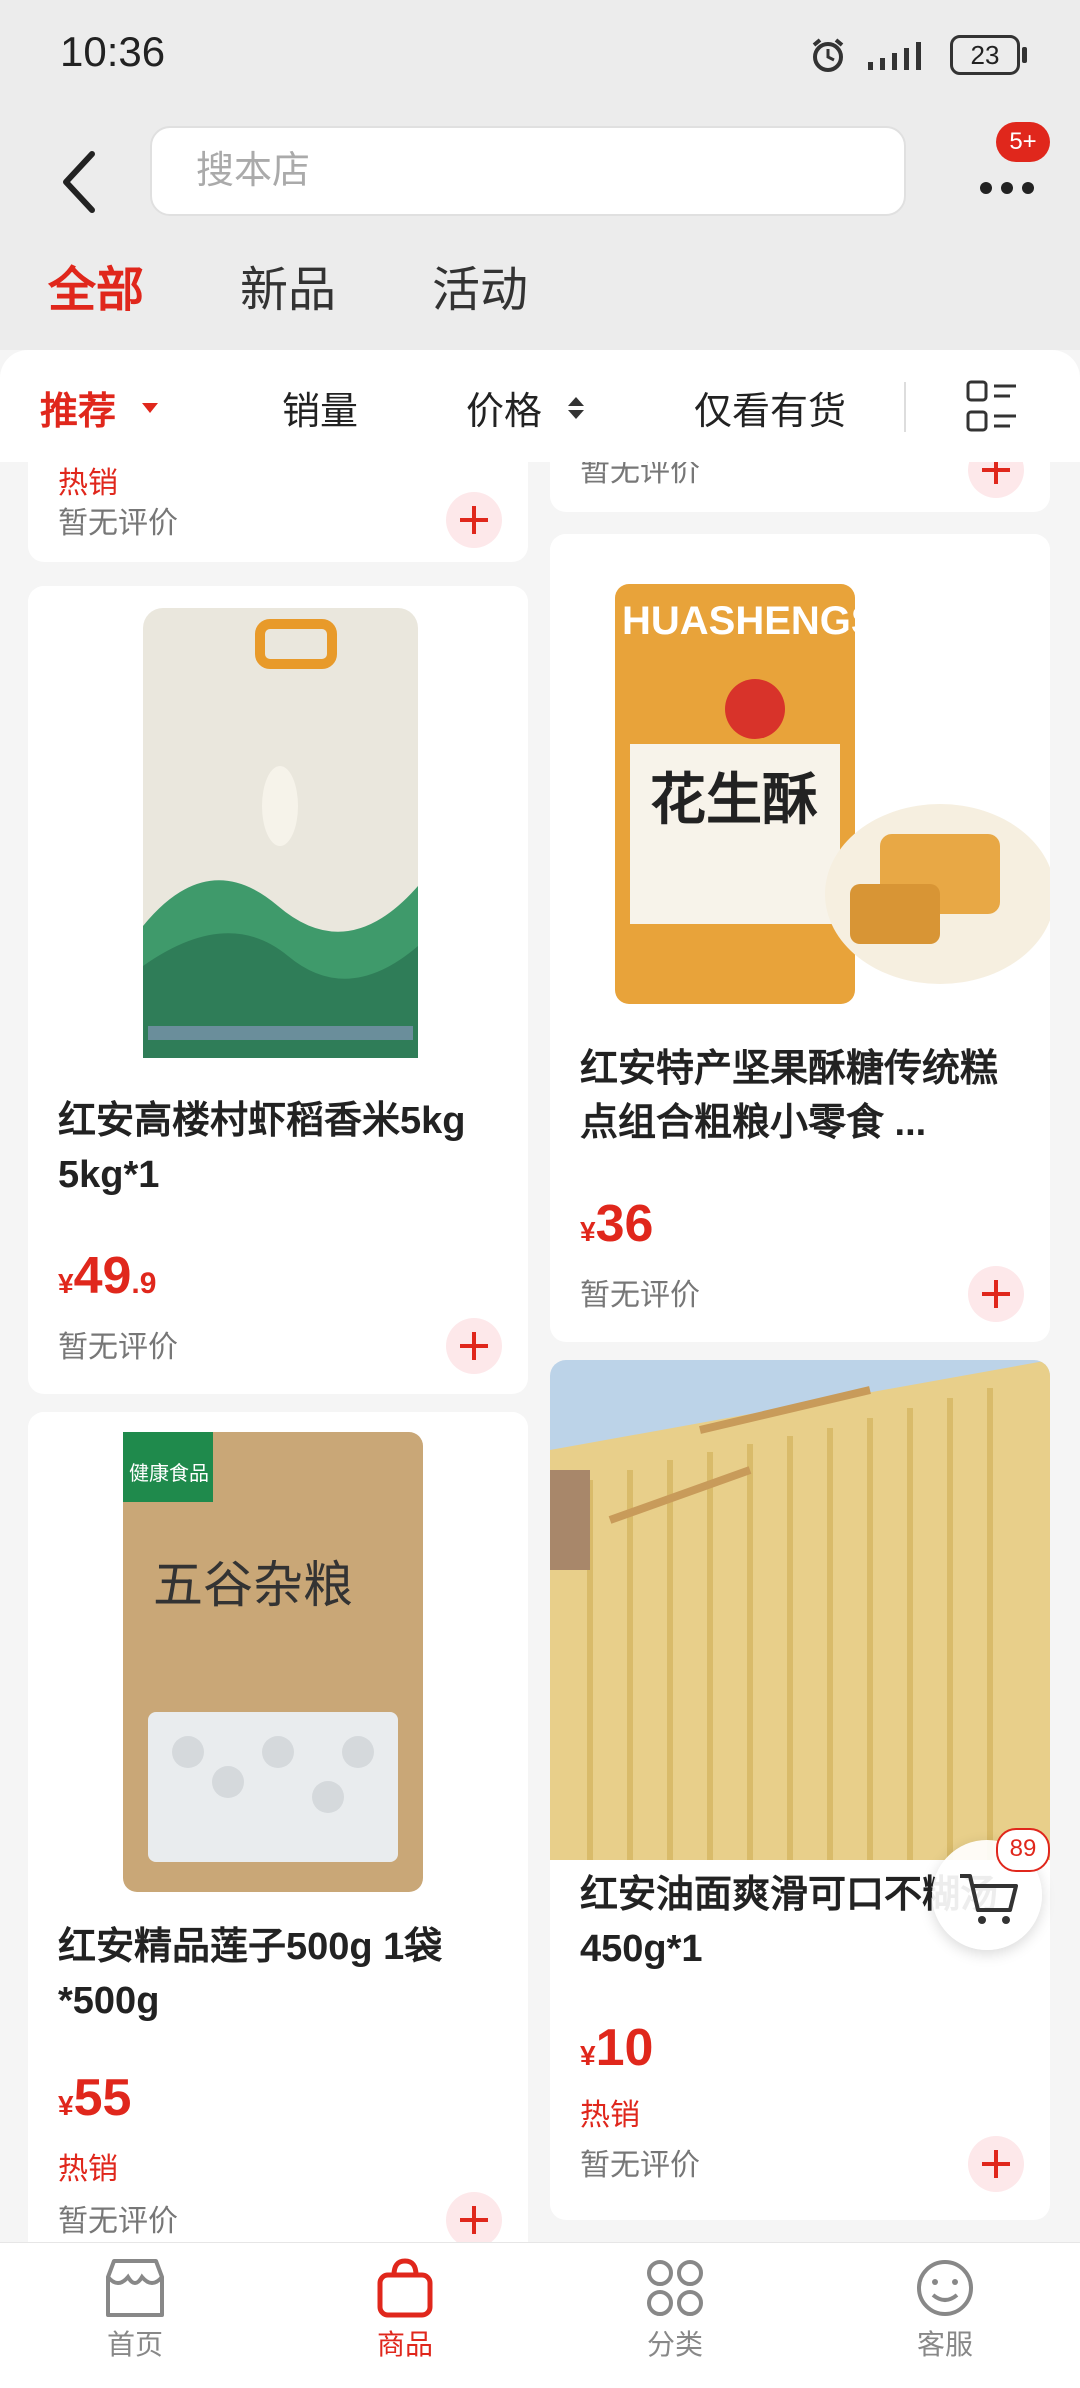 The width and height of the screenshot is (1080, 2388). What do you see at coordinates (1023, 142) in the screenshot?
I see `notification-badge: 5+` at bounding box center [1023, 142].